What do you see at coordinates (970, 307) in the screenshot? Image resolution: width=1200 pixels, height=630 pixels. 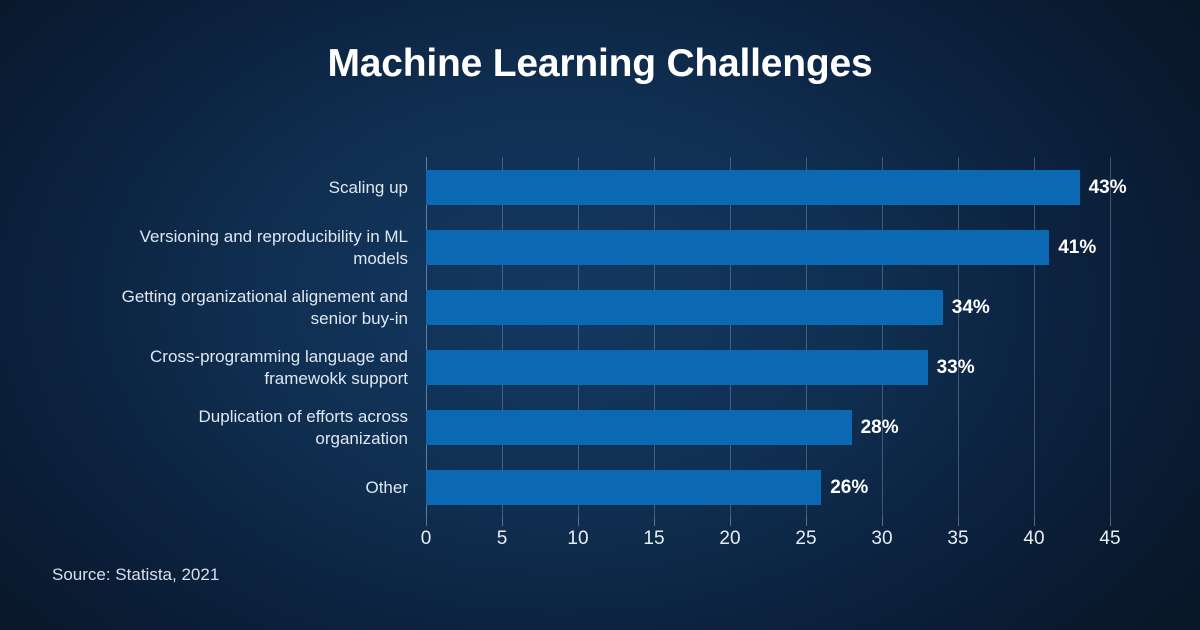 I see `bar-value-label: 34%` at bounding box center [970, 307].